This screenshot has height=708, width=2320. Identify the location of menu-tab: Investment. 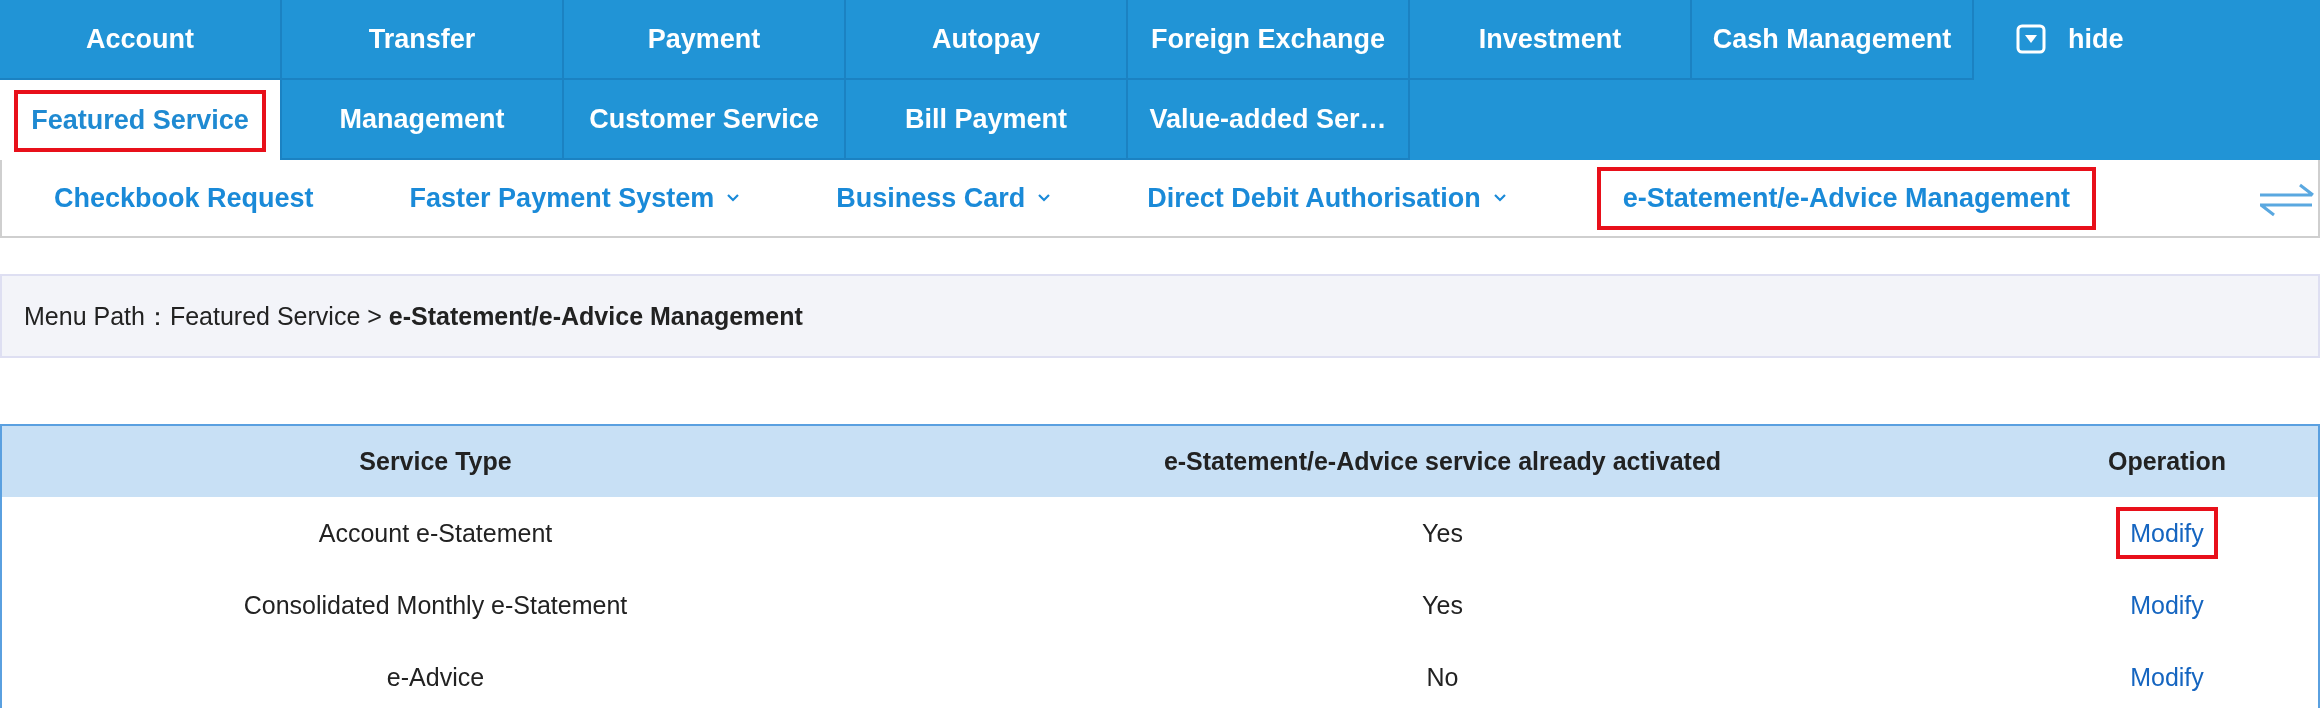
(1551, 40).